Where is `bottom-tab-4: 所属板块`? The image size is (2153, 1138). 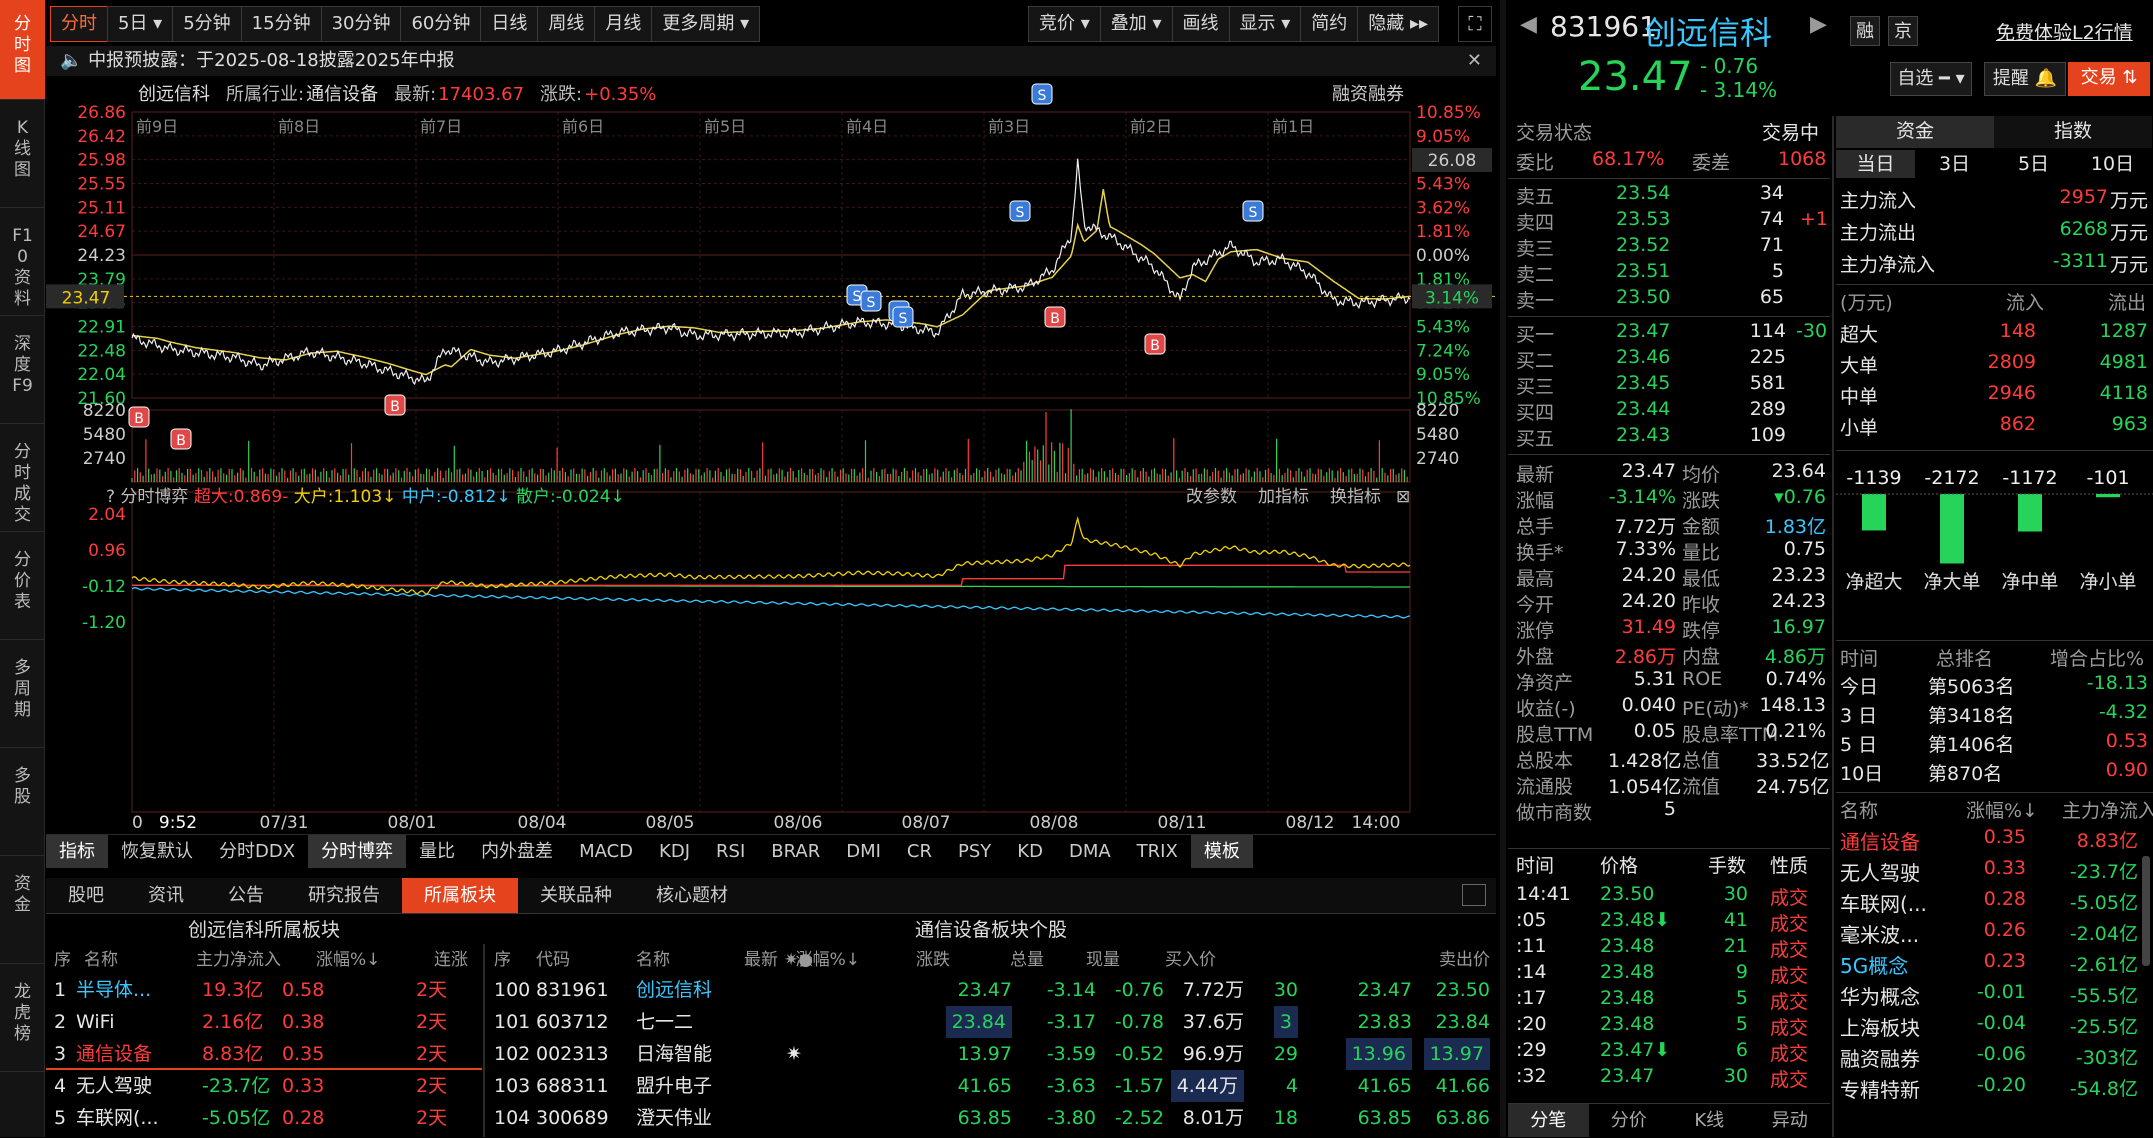
bottom-tab-4: 所属板块 is located at coordinates (460, 895).